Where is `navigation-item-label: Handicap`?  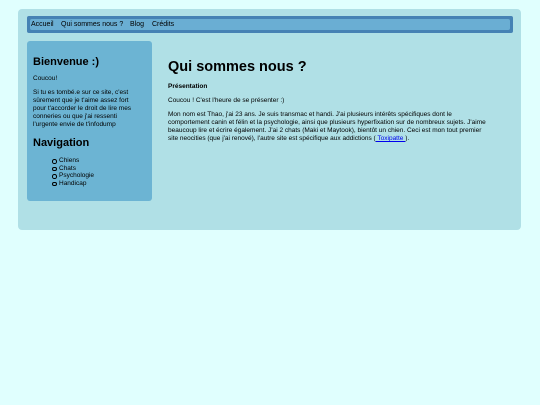
navigation-item-label: Handicap is located at coordinates (73, 183).